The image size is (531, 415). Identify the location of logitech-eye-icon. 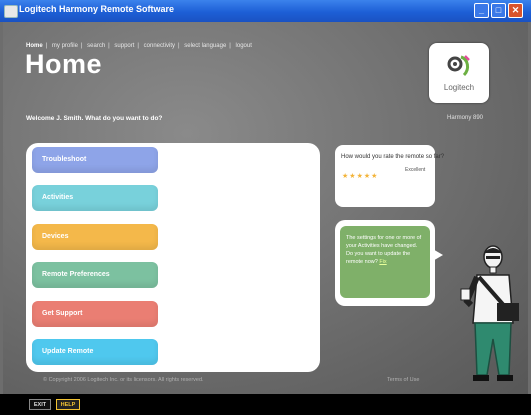
(458, 66).